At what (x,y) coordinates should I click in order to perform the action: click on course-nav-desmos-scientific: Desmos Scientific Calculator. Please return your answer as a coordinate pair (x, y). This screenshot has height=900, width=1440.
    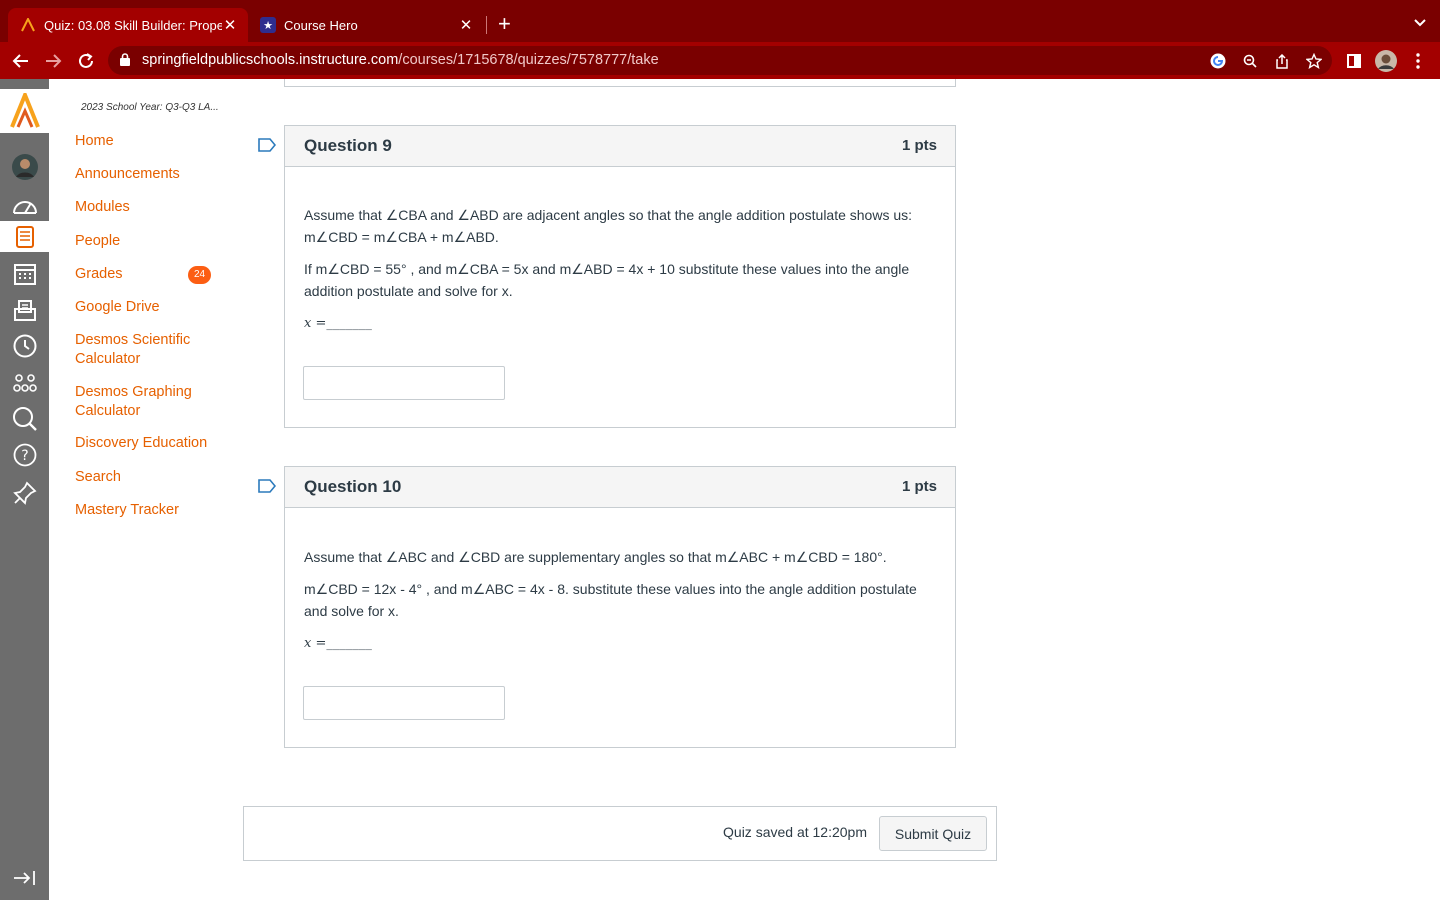
    Looking at the image, I should click on (140, 350).